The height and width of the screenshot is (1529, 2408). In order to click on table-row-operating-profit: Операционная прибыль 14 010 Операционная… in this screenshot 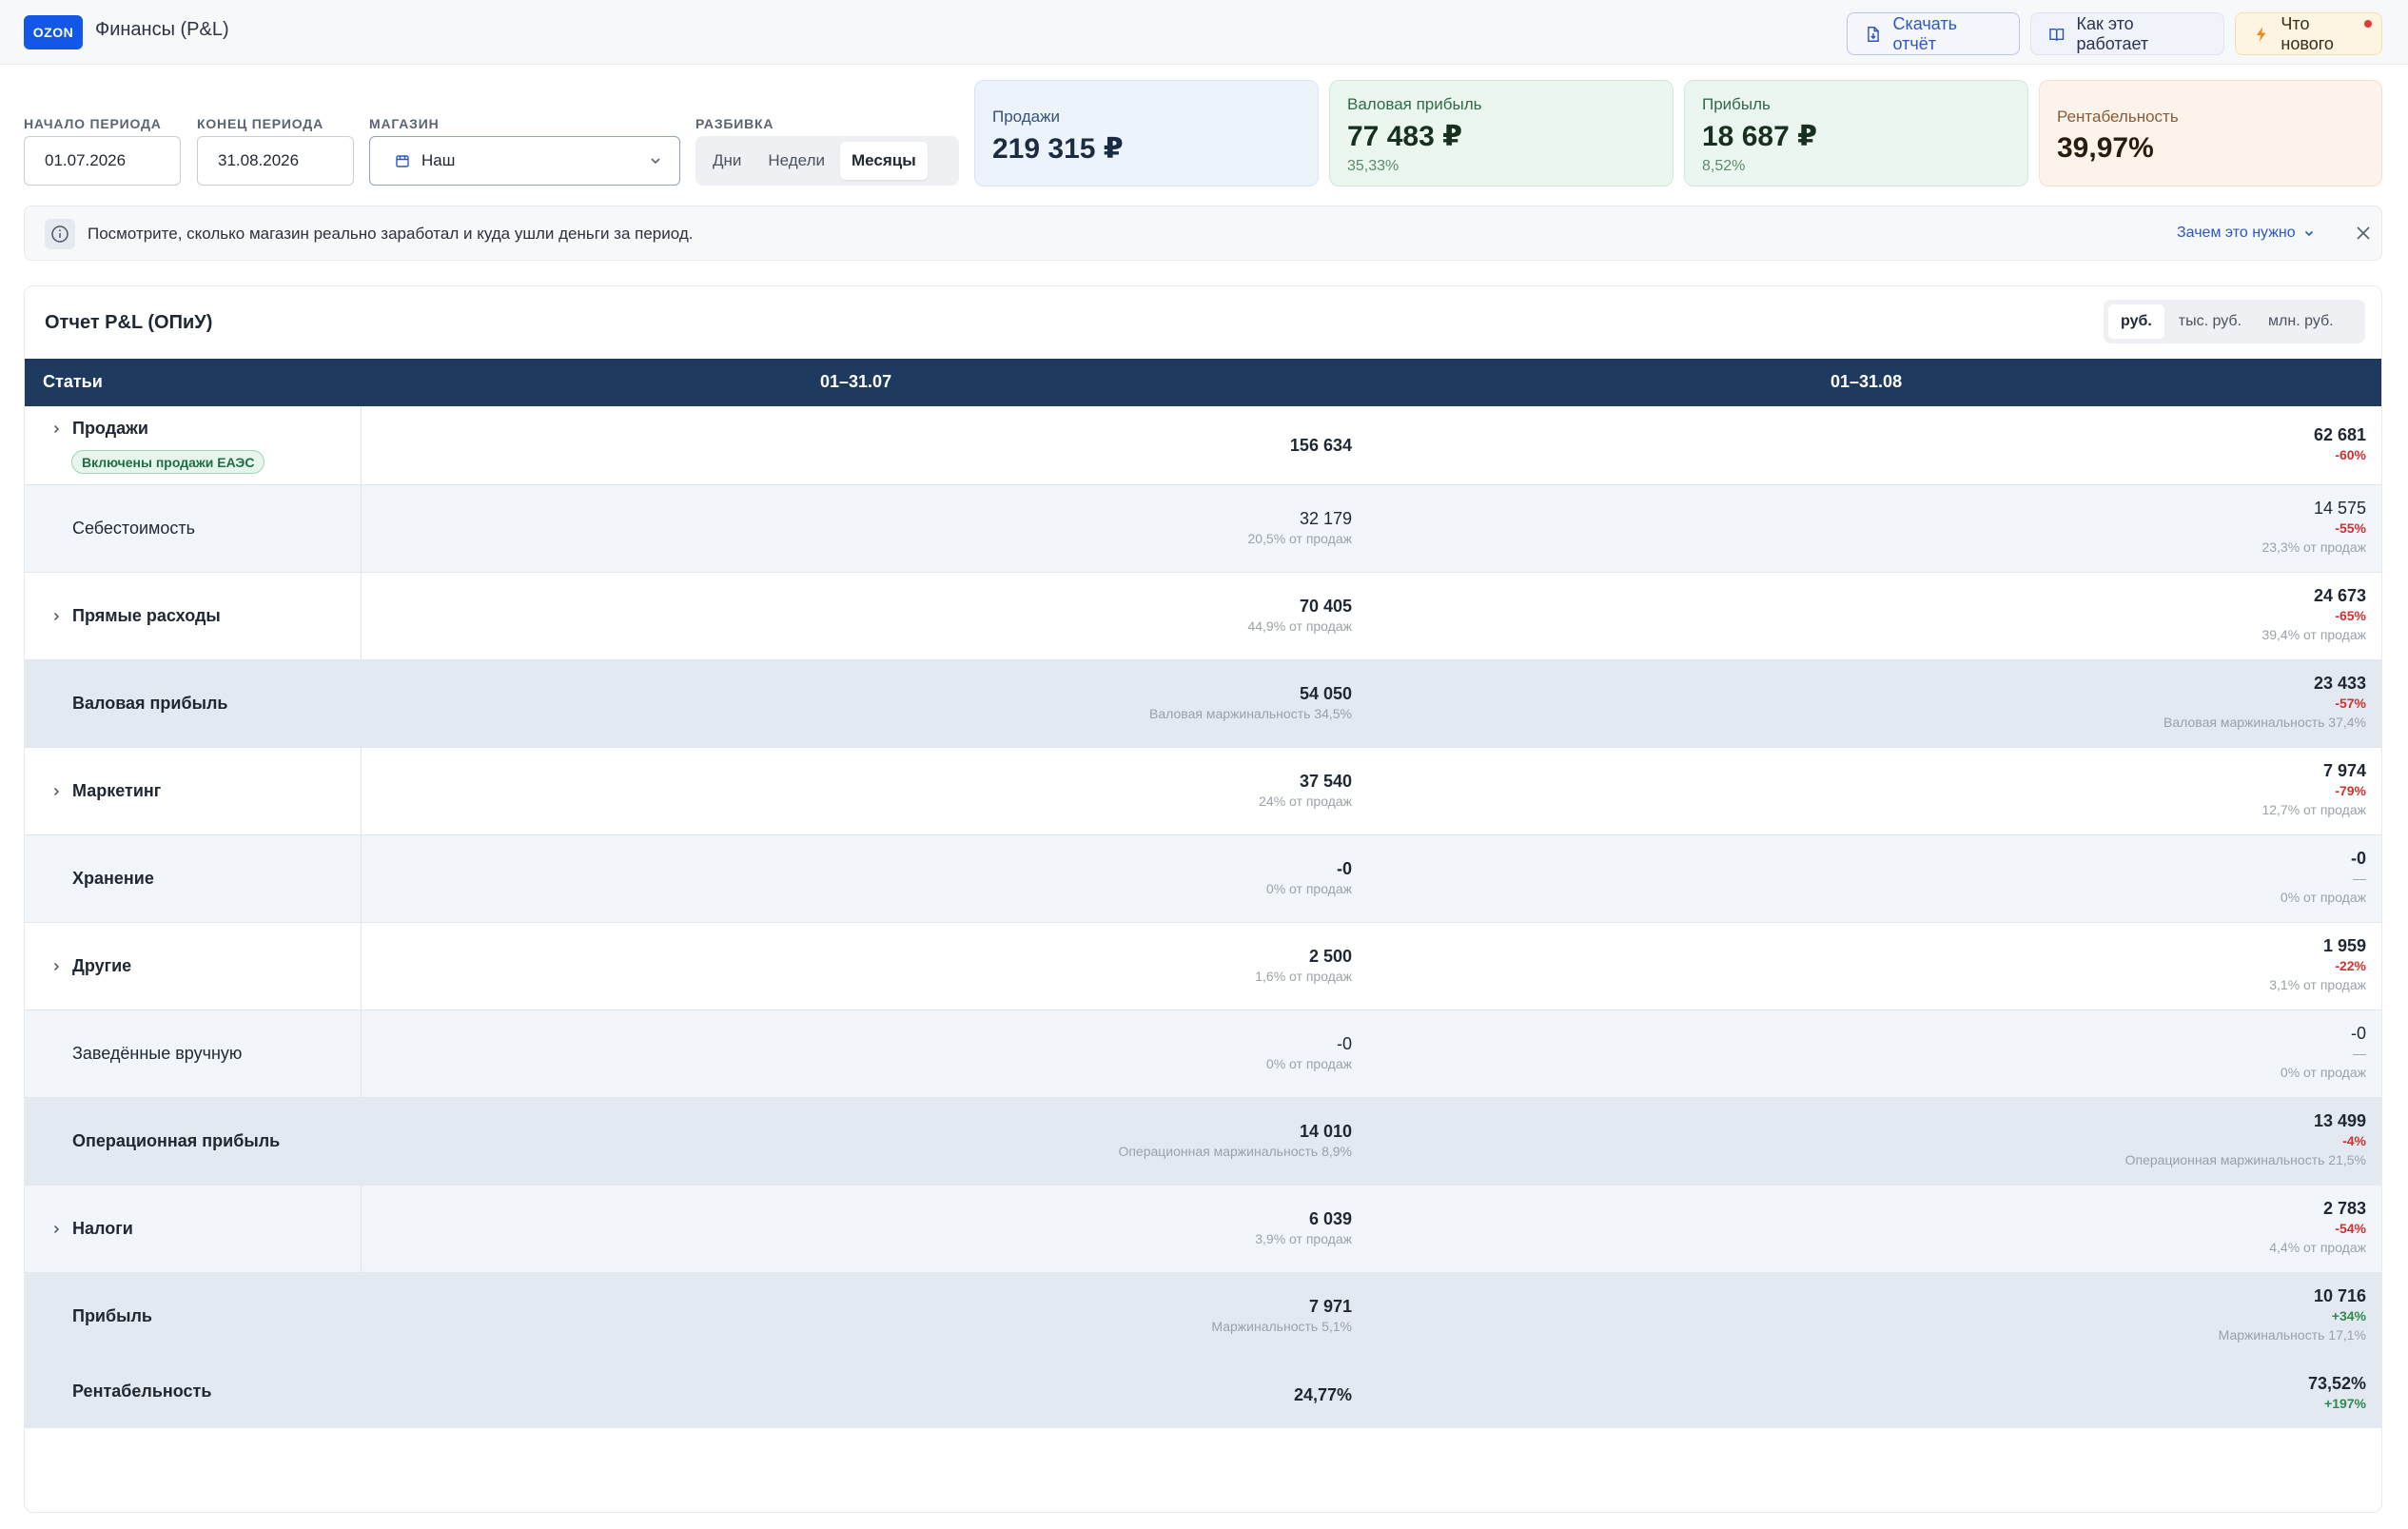, I will do `click(1203, 1142)`.